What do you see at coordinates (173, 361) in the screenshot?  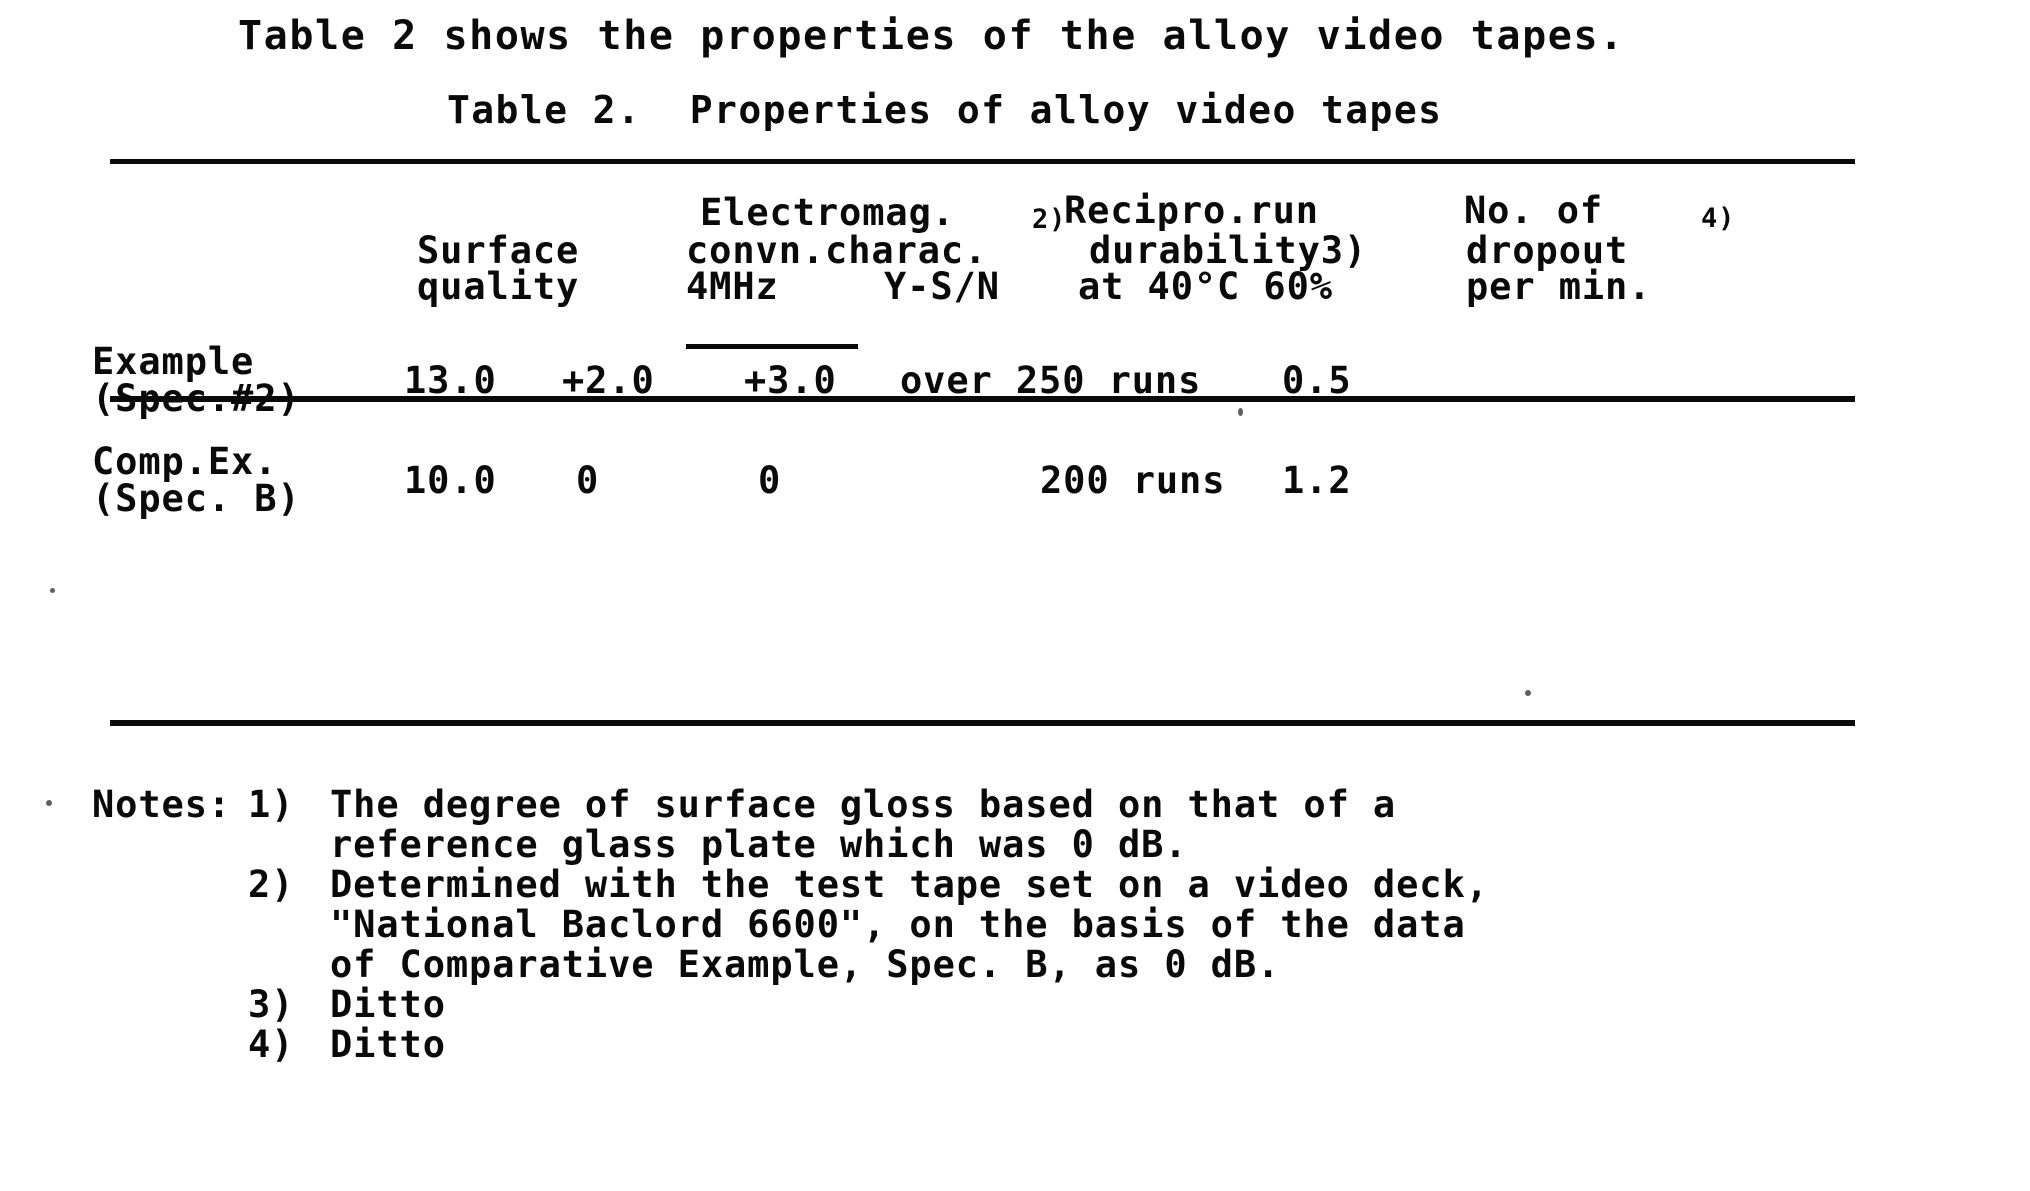 I see `table-row-label: Example` at bounding box center [173, 361].